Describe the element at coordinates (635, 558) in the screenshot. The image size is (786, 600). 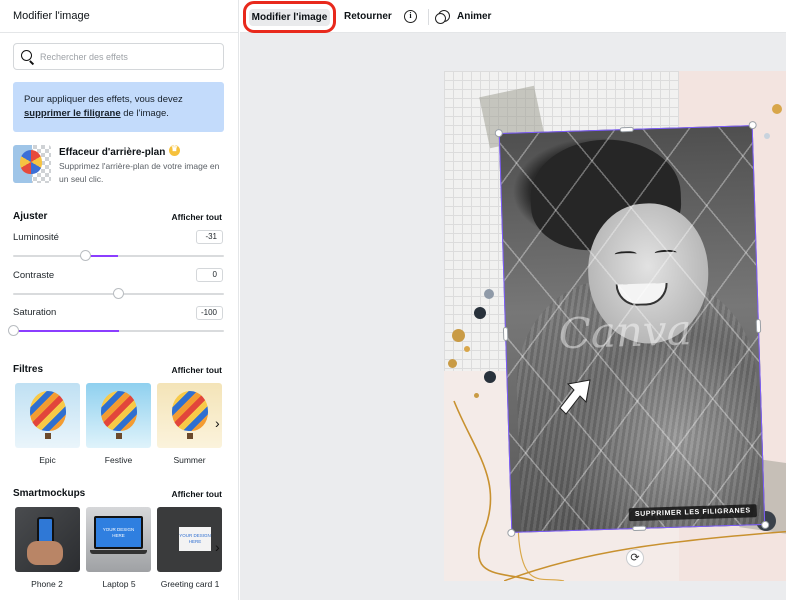
I see `rotate-icon: ⟳` at that location.